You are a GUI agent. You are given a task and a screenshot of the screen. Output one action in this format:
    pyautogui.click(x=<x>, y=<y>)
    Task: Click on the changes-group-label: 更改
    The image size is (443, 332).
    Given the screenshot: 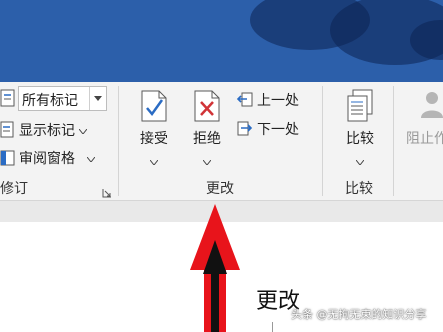 What is the action you would take?
    pyautogui.click(x=220, y=189)
    